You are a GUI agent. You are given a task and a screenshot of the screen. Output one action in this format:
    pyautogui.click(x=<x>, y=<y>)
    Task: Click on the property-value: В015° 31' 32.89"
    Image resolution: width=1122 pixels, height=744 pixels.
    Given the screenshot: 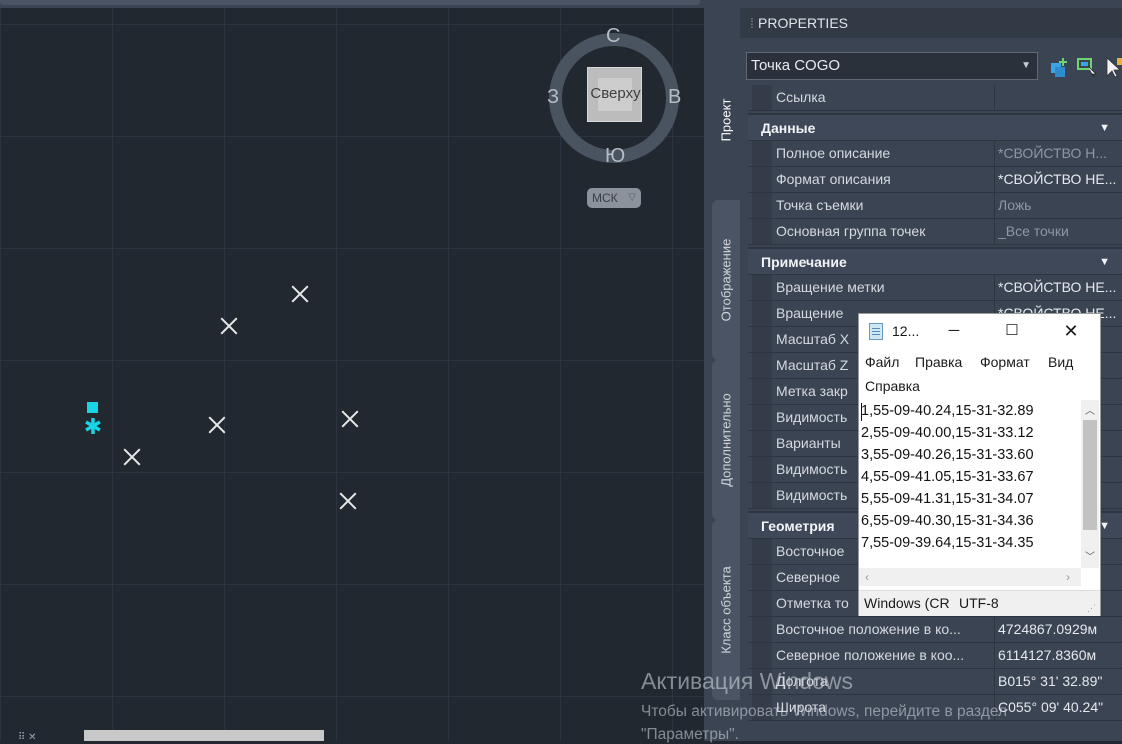 What is the action you would take?
    pyautogui.click(x=1060, y=681)
    